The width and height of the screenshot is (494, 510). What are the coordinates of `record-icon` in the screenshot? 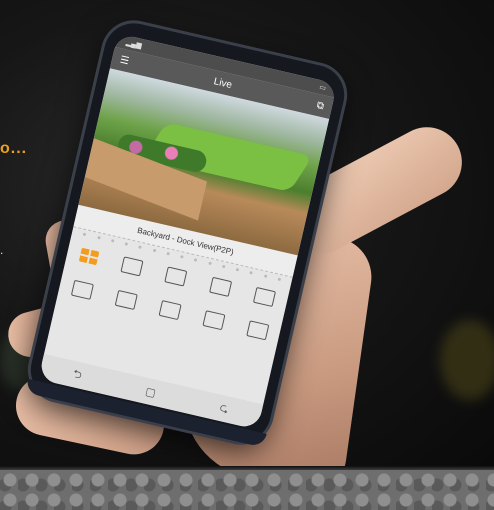 It's located at (126, 299).